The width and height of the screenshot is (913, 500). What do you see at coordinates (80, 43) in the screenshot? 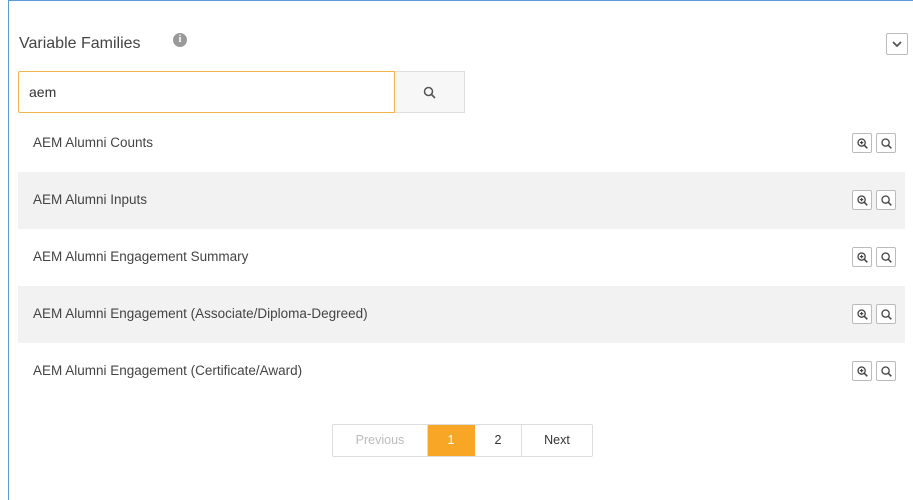
I see `panel-title: Variable Families` at bounding box center [80, 43].